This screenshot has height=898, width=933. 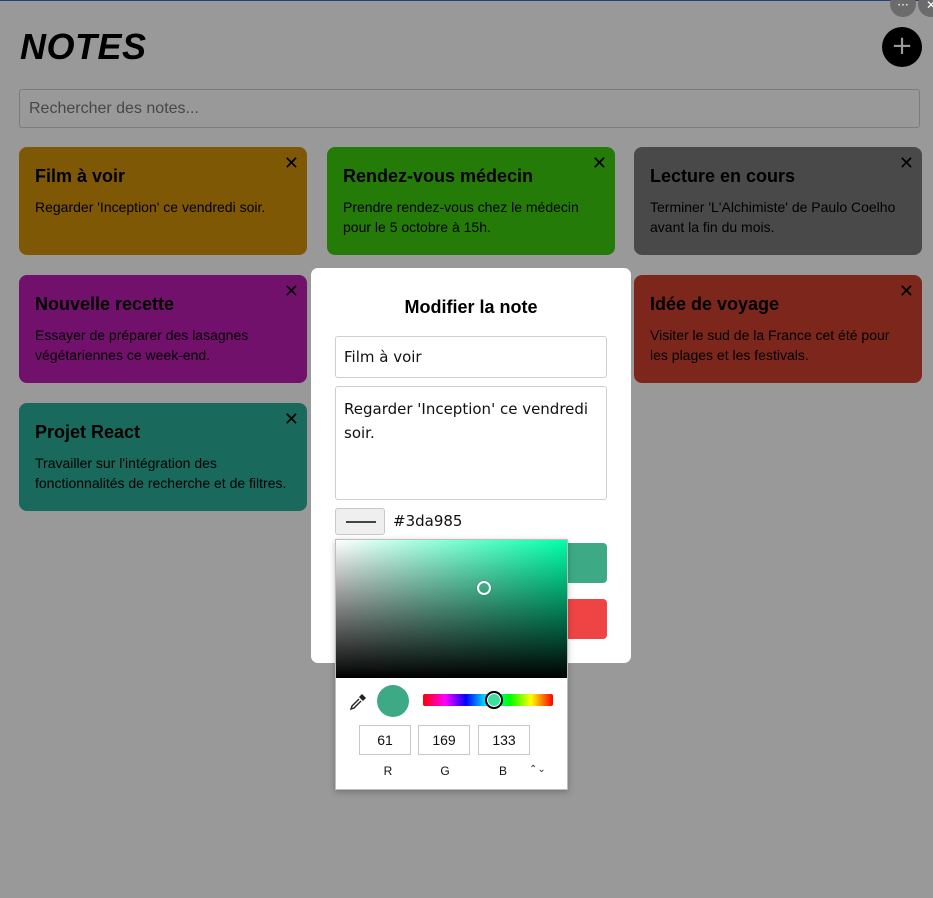 What do you see at coordinates (388, 771) in the screenshot?
I see `red-label: R` at bounding box center [388, 771].